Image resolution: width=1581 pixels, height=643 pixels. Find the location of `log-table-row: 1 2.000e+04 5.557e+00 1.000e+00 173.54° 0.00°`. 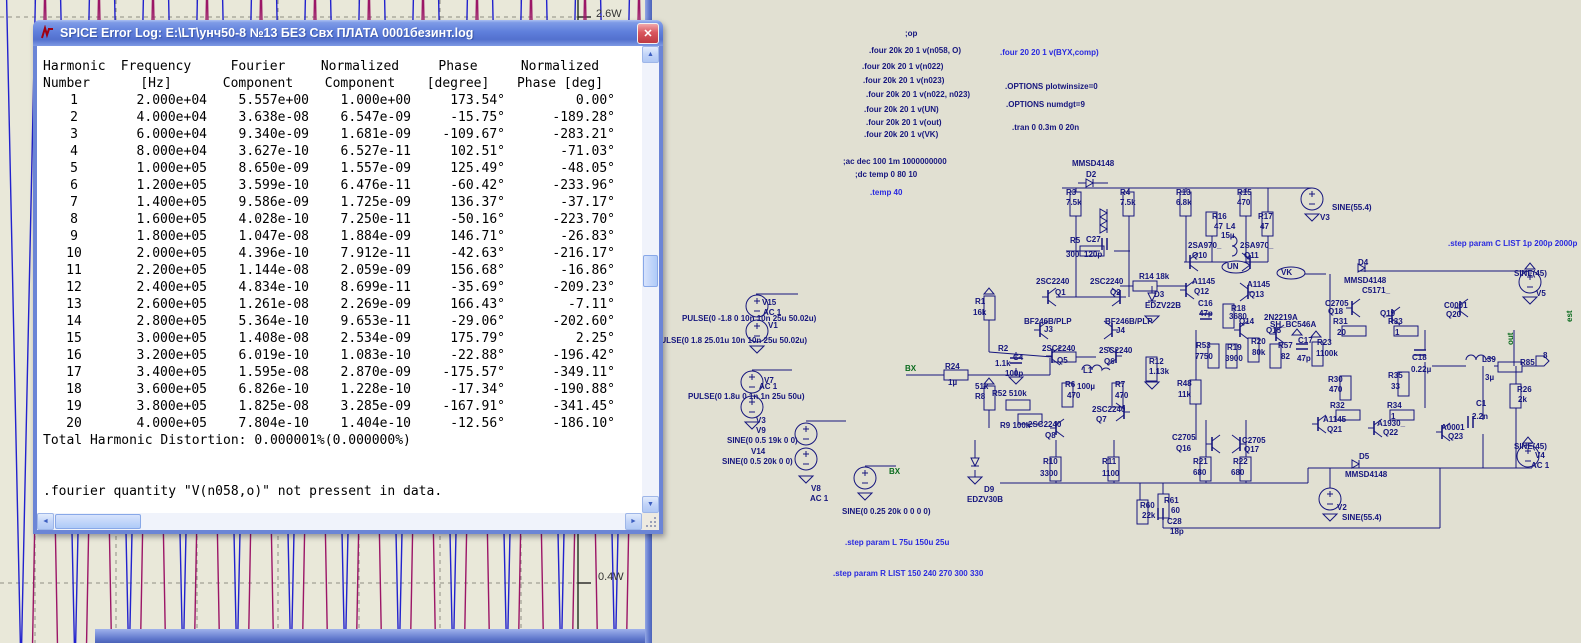

log-table-row: 1 2.000e+04 5.557e+00 1.000e+00 173.54° 0.00° is located at coordinates (342, 100).